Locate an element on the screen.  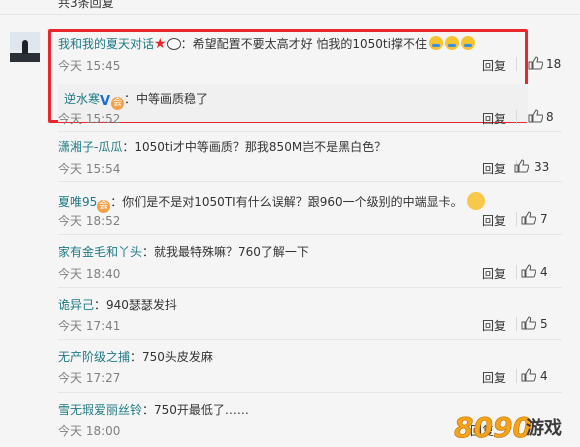
comment-text: ：940瑟瑟发抖 is located at coordinates (135, 305).